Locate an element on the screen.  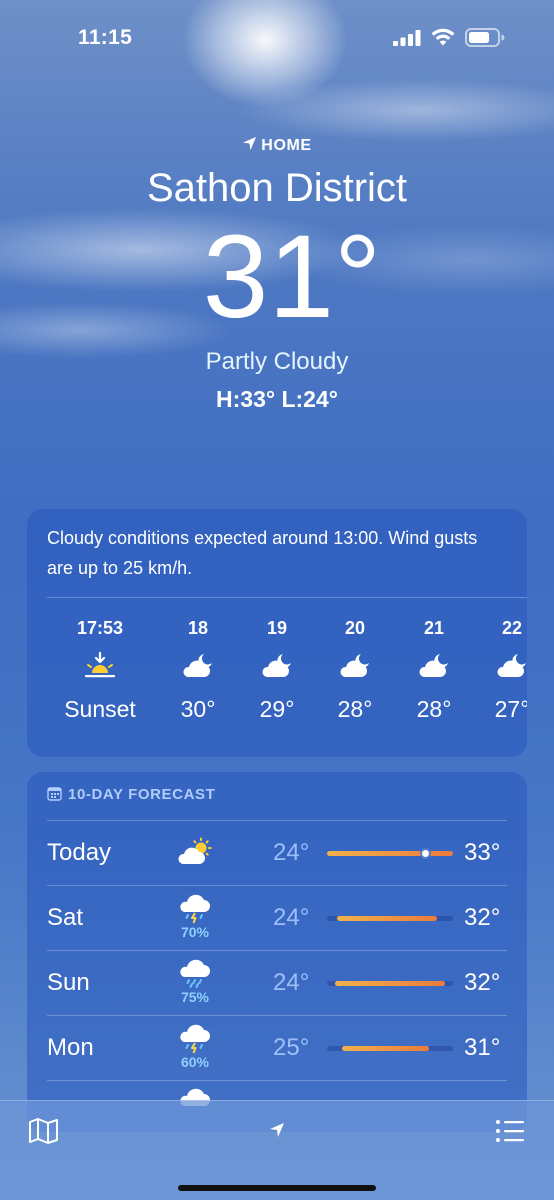
current-temp-dot is located at coordinates (426, 853).